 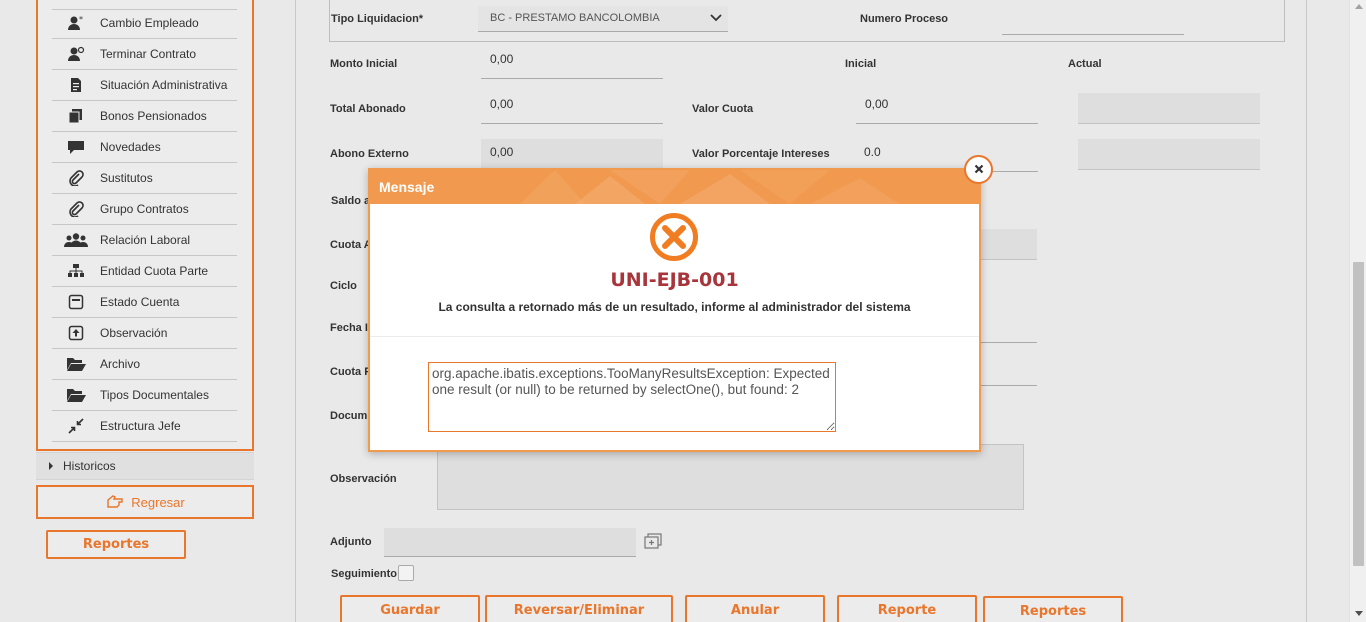 What do you see at coordinates (351, 201) in the screenshot?
I see `saldo-label: Saldo a` at bounding box center [351, 201].